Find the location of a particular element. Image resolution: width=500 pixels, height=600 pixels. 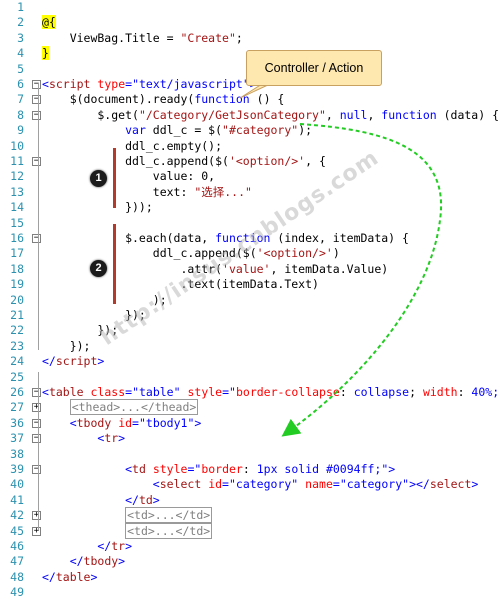

code-text: </table> is located at coordinates (69, 577).